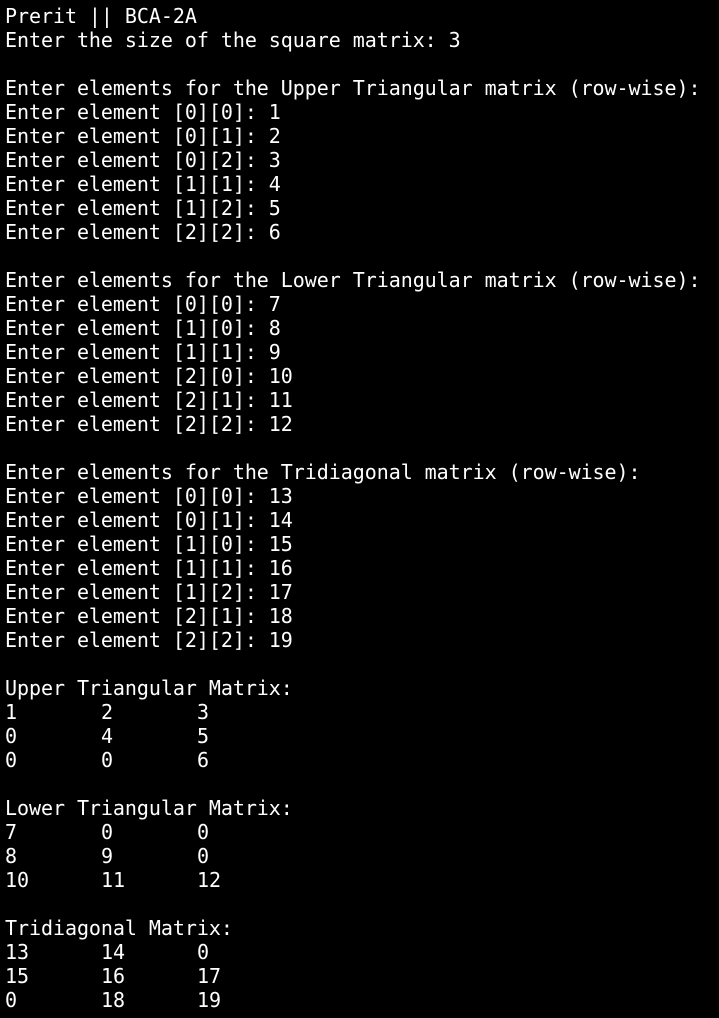 The image size is (719, 1018). Describe the element at coordinates (11, 856) in the screenshot. I see `matrix-cell: 8` at that location.